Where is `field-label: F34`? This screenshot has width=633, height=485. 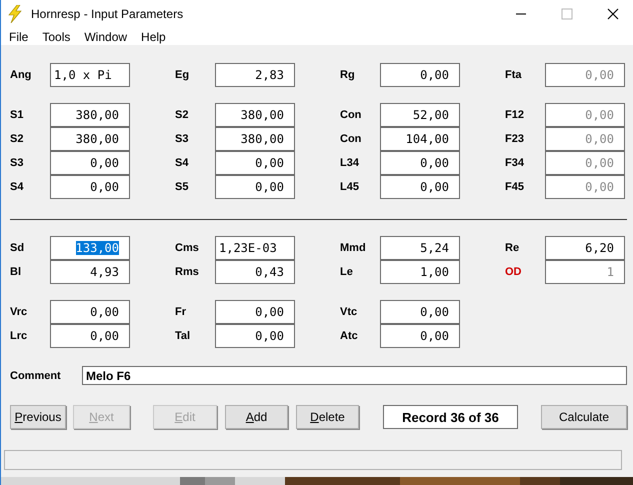
field-label: F34 is located at coordinates (515, 163).